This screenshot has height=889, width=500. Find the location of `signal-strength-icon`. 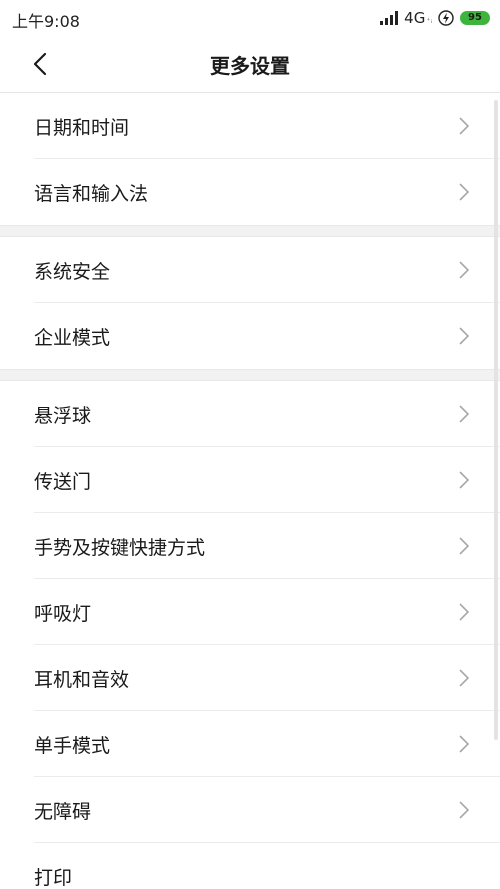

signal-strength-icon is located at coordinates (389, 18).